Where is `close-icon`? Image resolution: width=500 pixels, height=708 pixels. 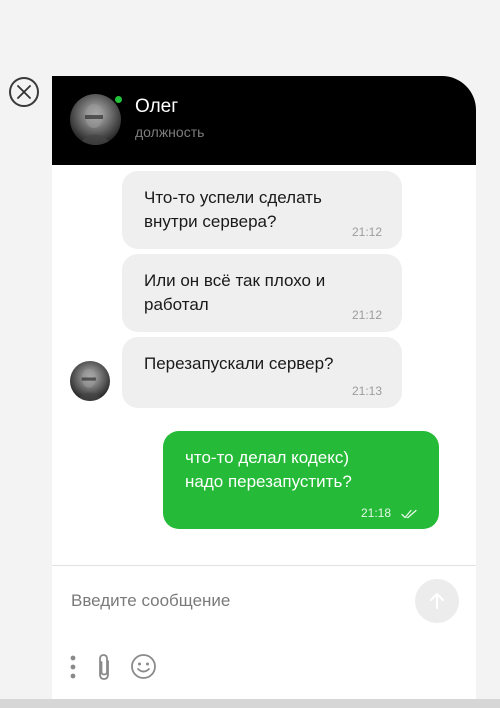
close-icon is located at coordinates (24, 92).